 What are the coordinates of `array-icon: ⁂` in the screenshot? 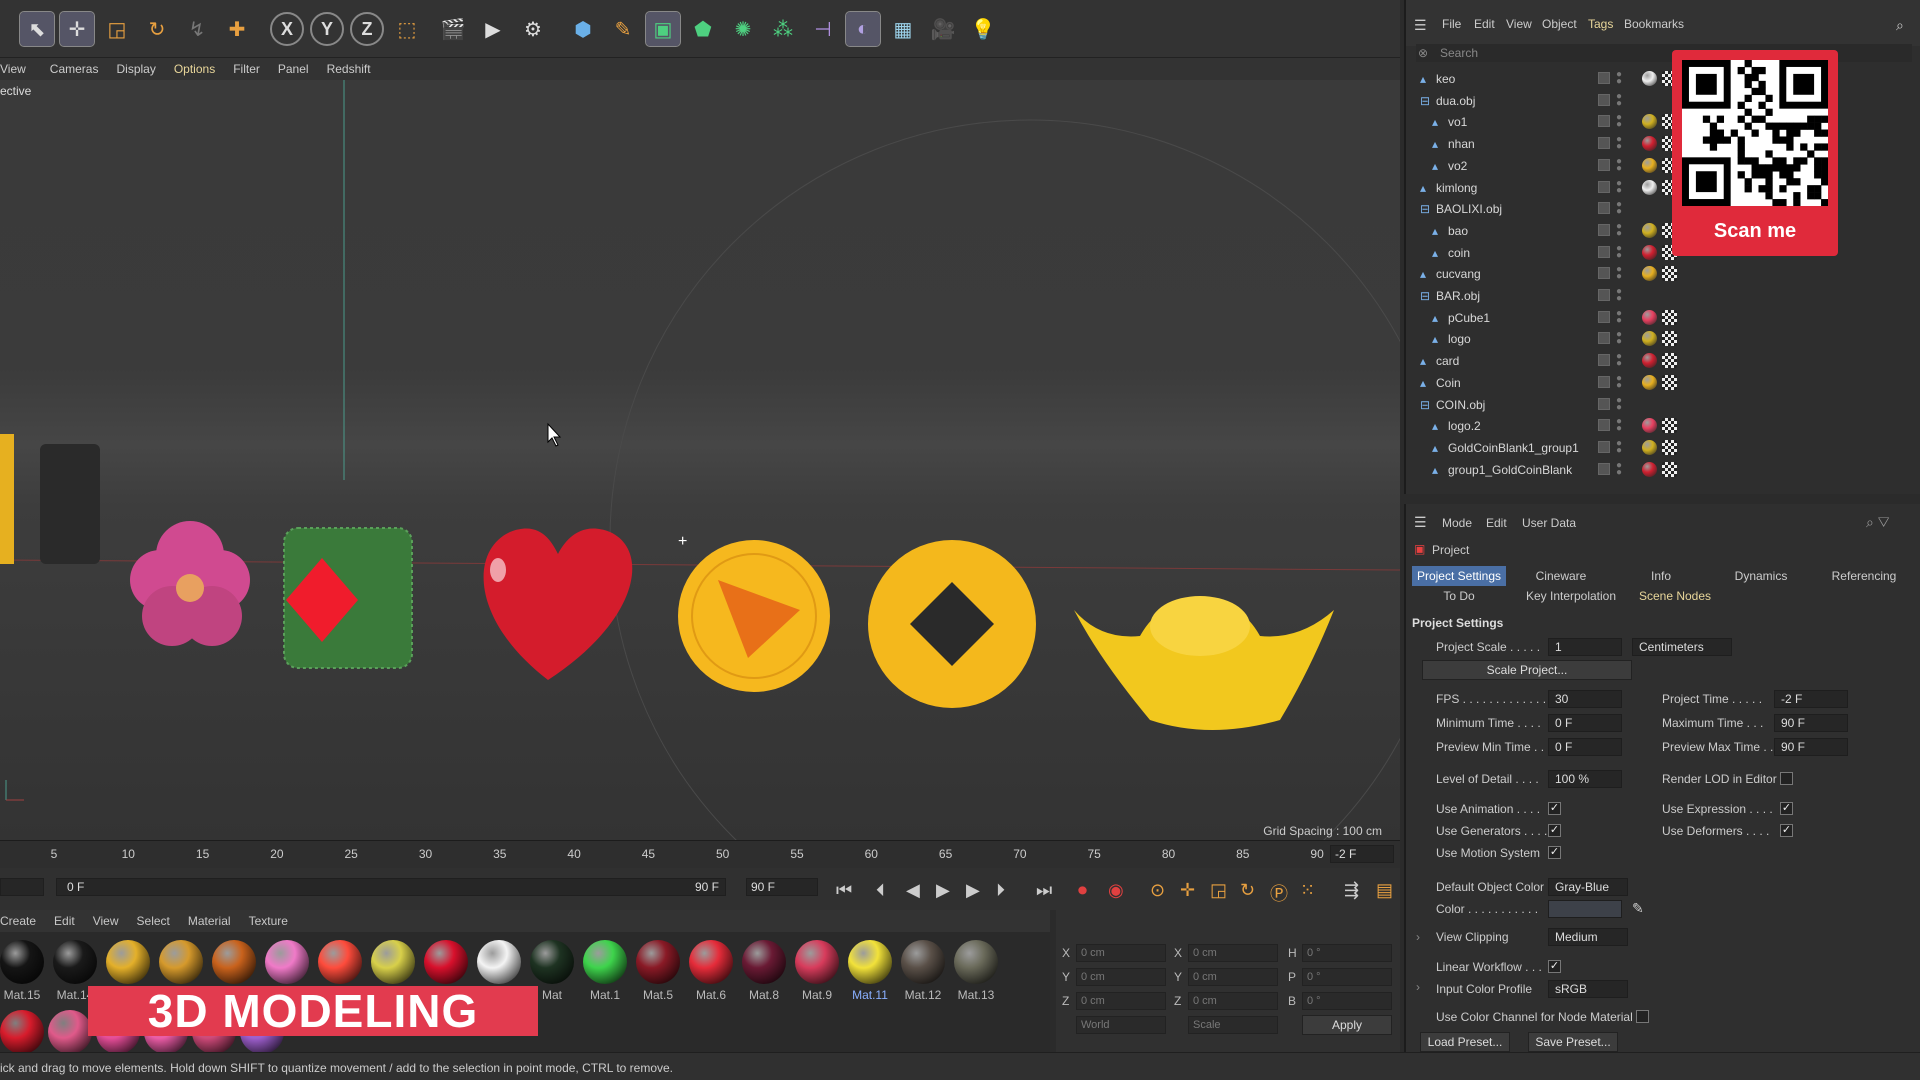 It's located at (783, 29).